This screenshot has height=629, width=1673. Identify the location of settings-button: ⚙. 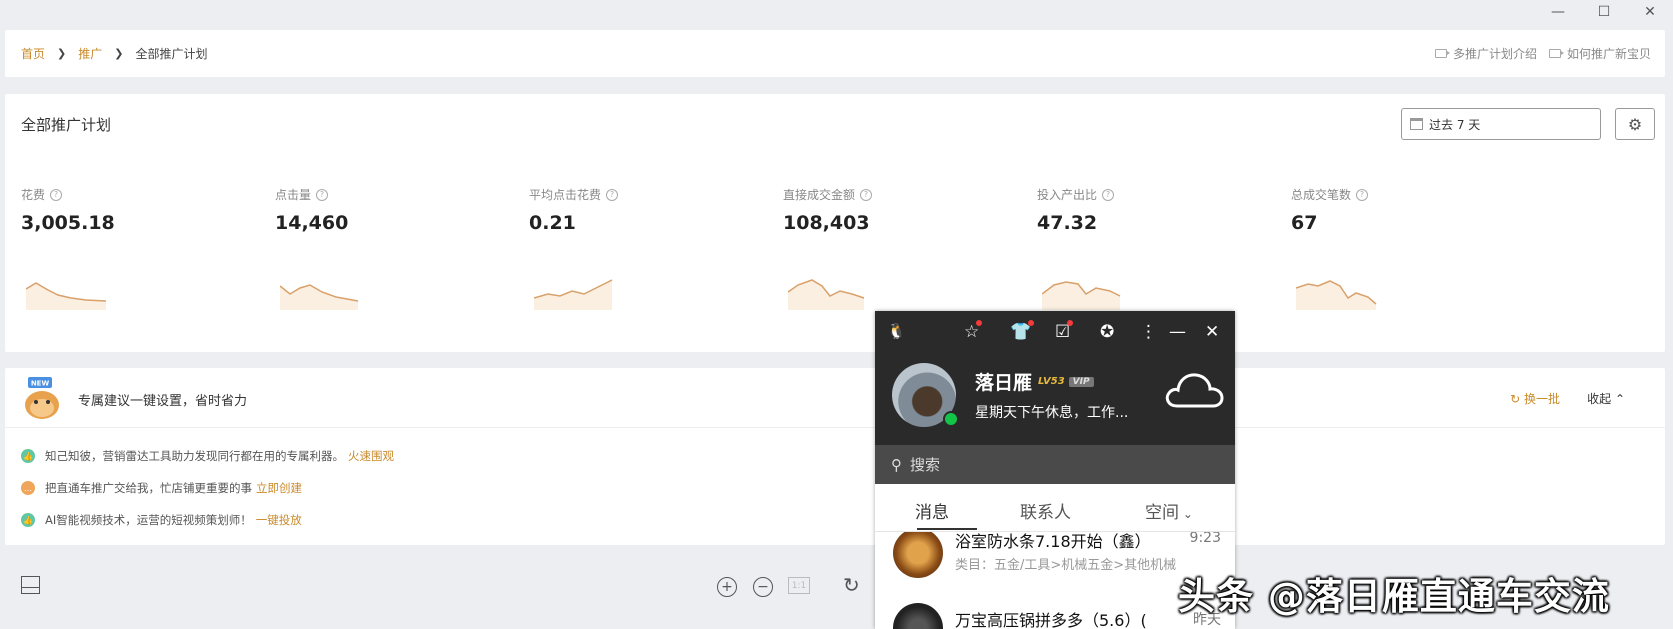
(1635, 124).